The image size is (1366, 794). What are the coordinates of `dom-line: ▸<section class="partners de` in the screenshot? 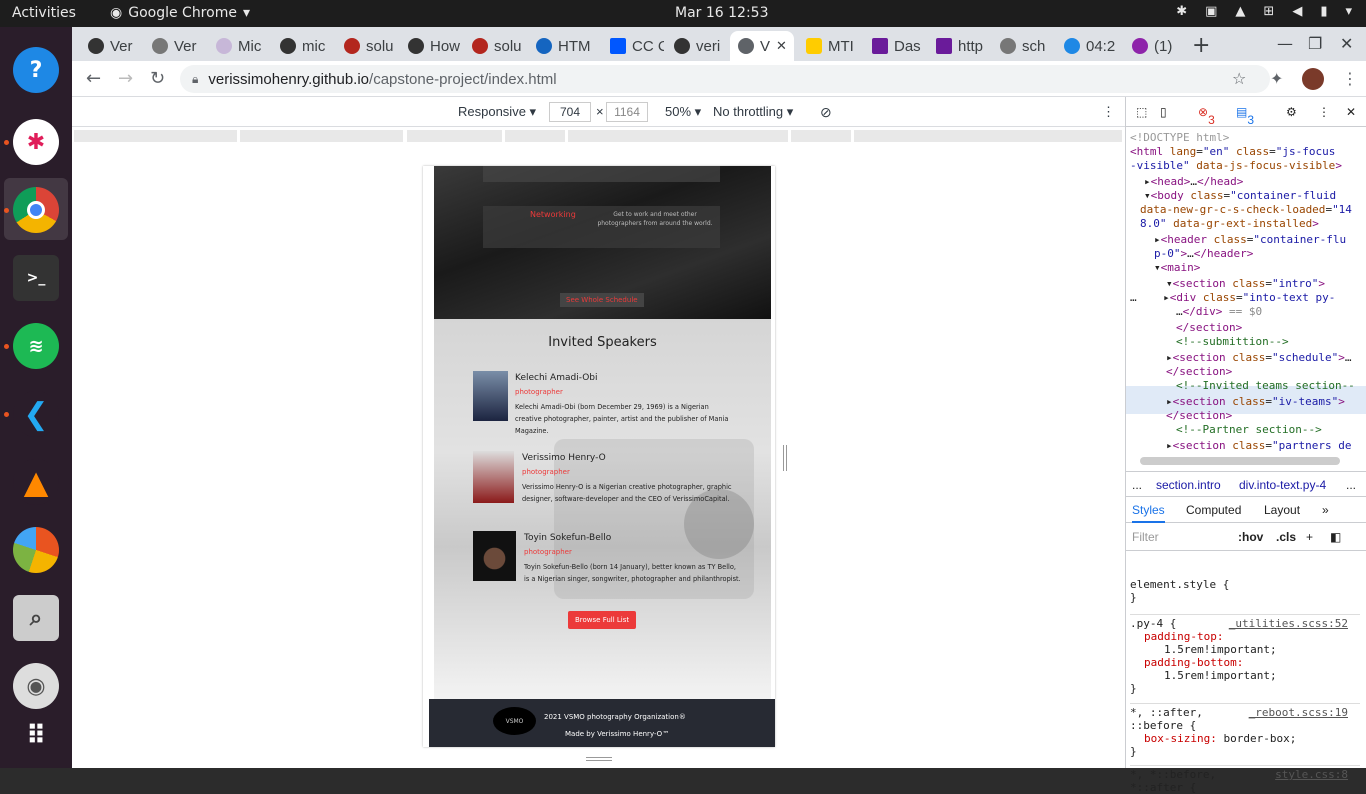 It's located at (1258, 446).